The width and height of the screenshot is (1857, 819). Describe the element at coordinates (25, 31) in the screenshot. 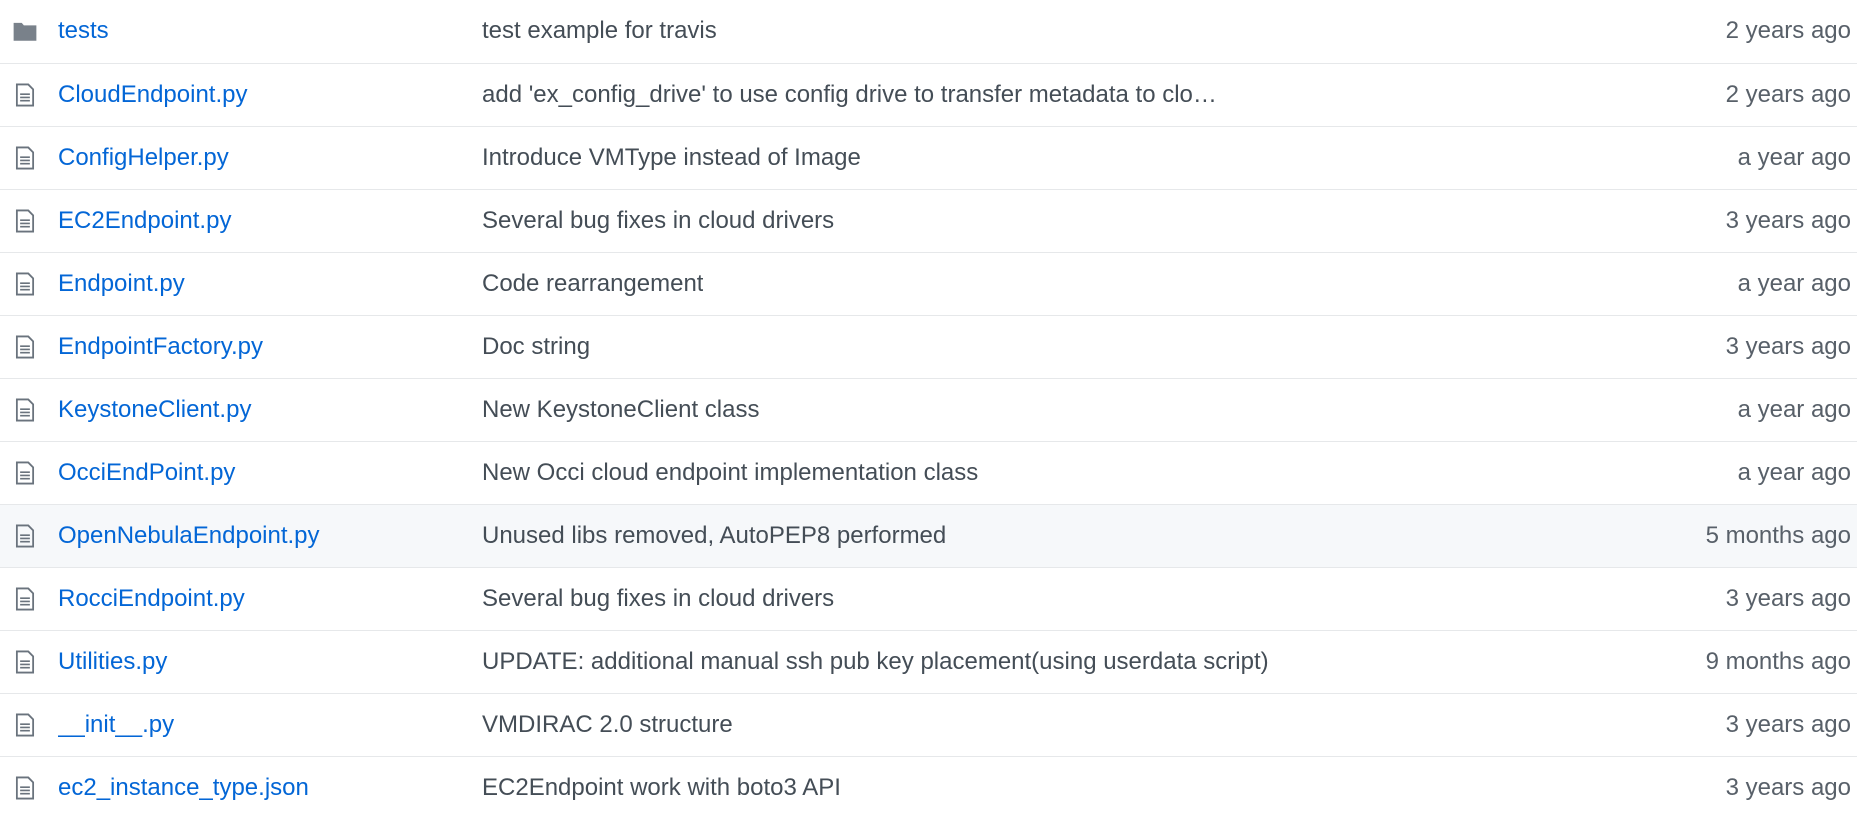

I see `folder-icon` at that location.